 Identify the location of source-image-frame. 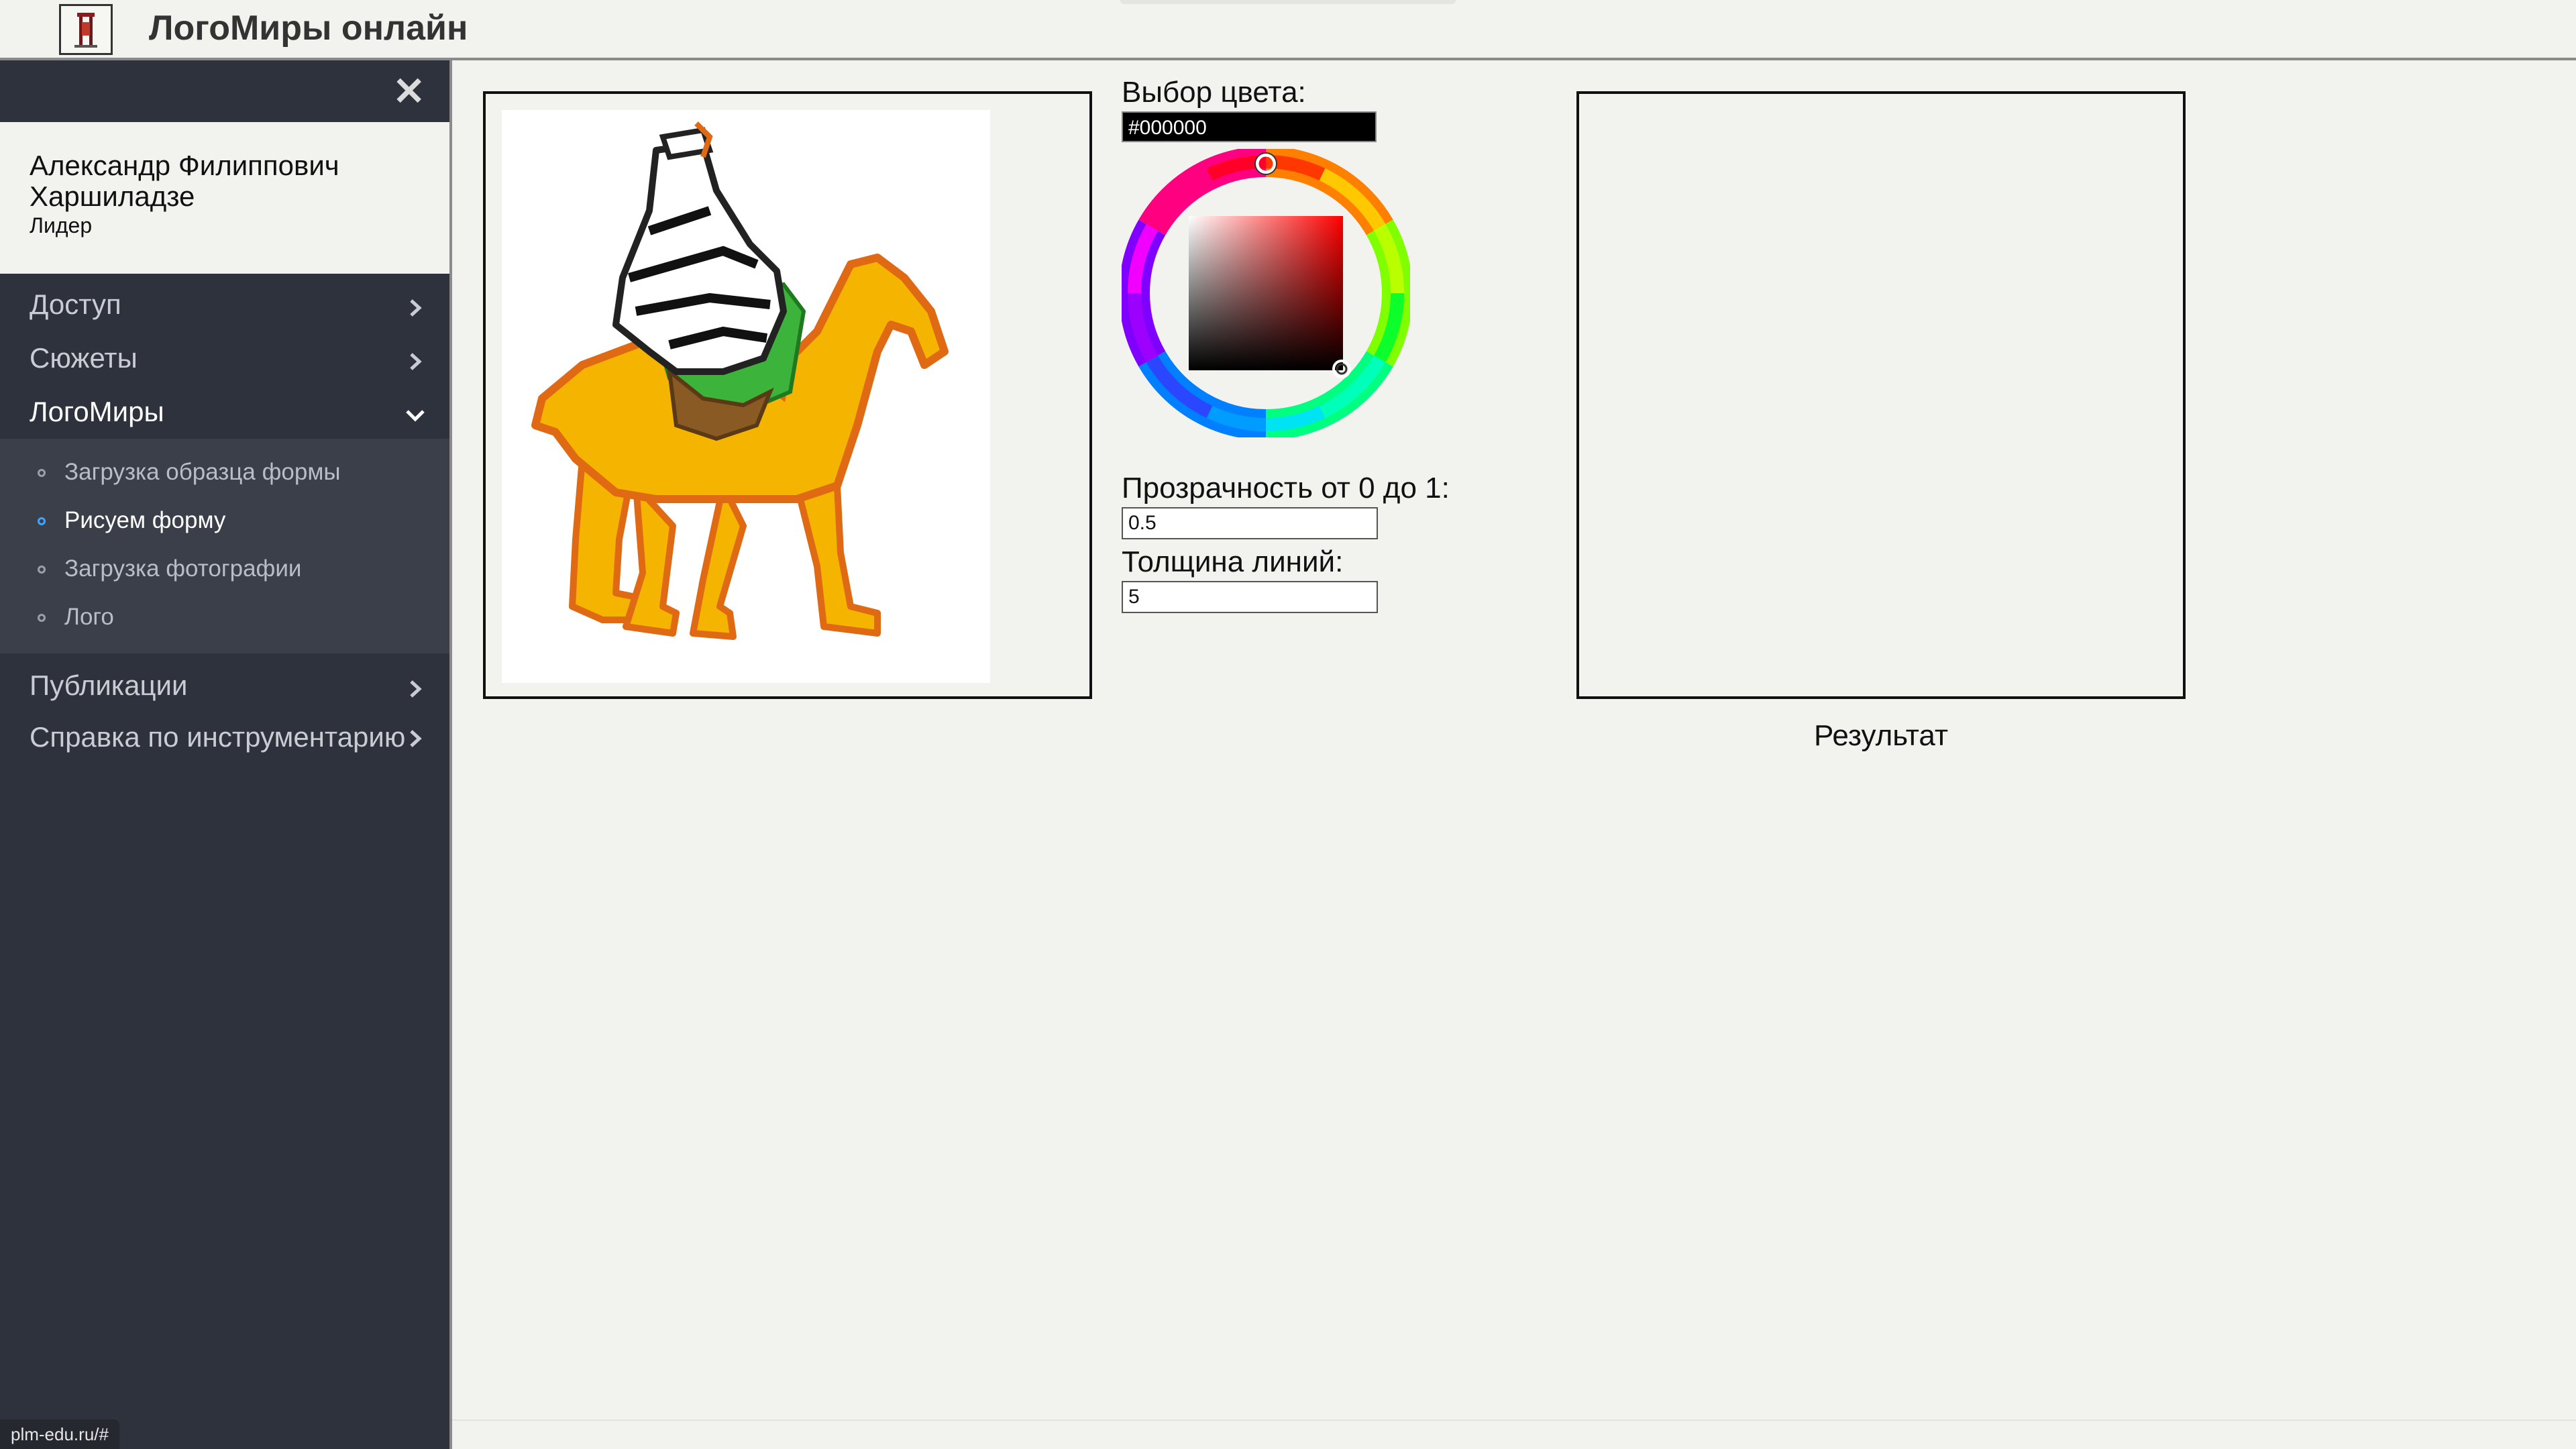
(787, 395).